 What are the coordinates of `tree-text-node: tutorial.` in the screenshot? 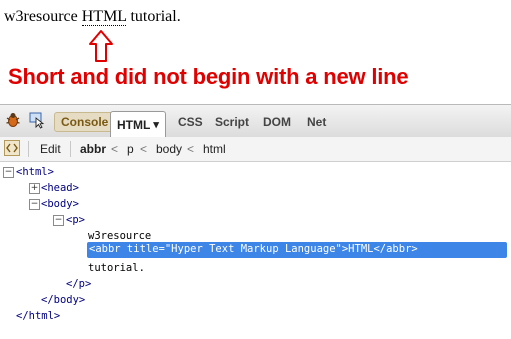 It's located at (116, 268).